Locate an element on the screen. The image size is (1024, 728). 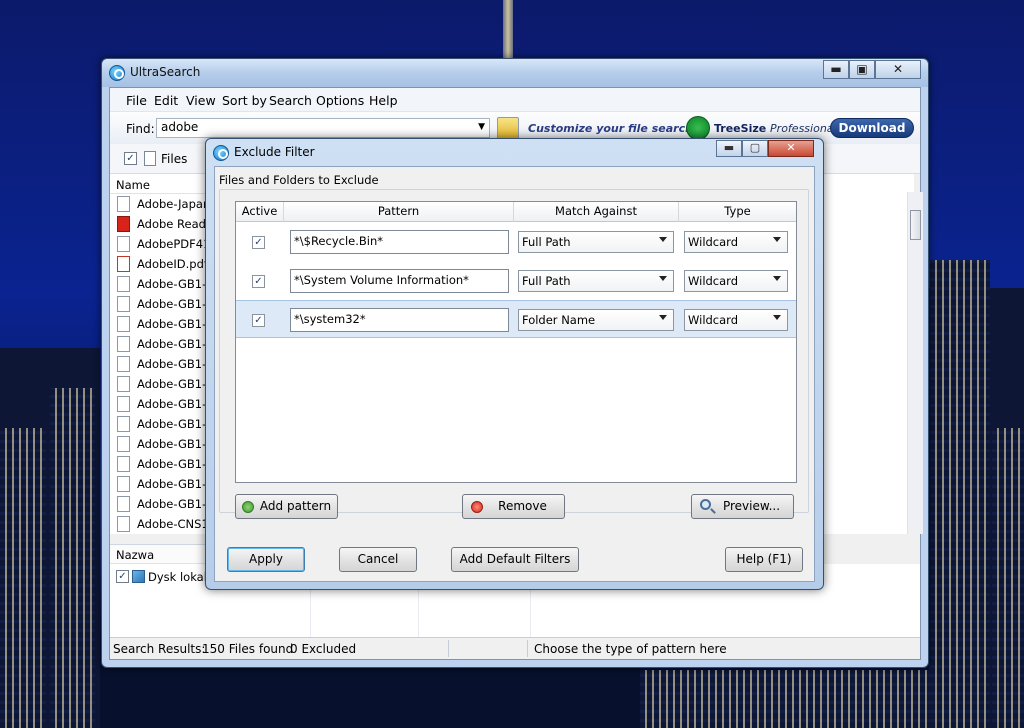
list-item: Adobe-GB1-2 is located at coordinates (158, 324).